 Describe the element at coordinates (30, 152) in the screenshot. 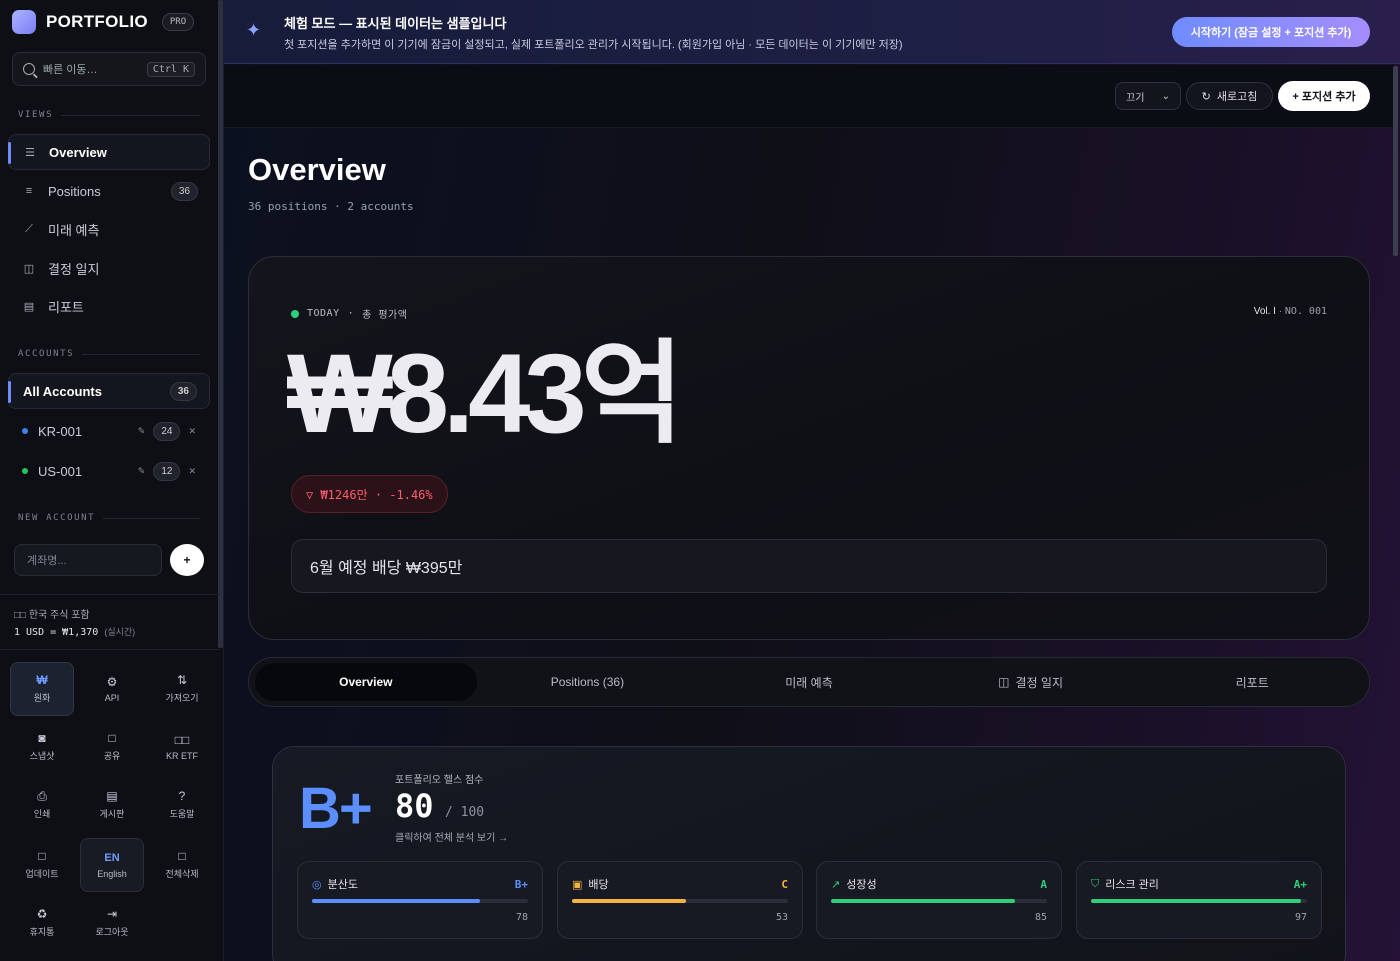

I see `list-icon: ☰` at that location.